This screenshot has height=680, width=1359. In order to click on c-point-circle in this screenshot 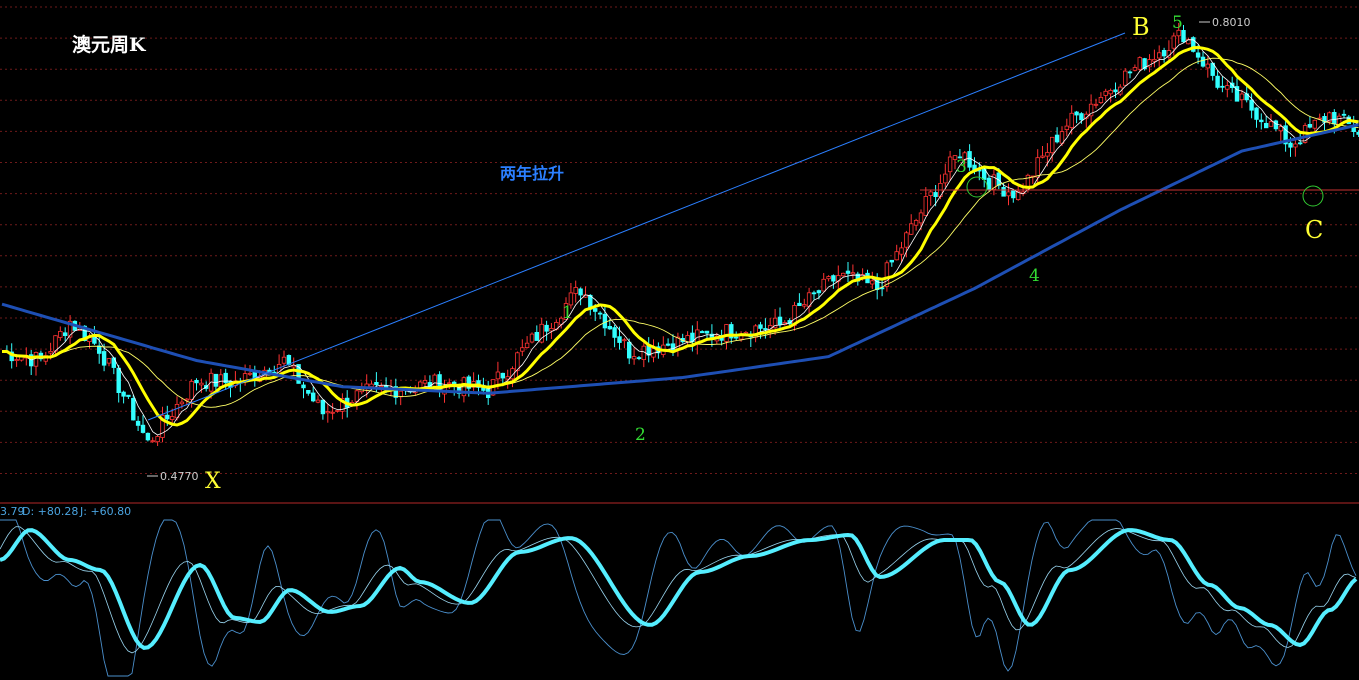, I will do `click(1313, 196)`.